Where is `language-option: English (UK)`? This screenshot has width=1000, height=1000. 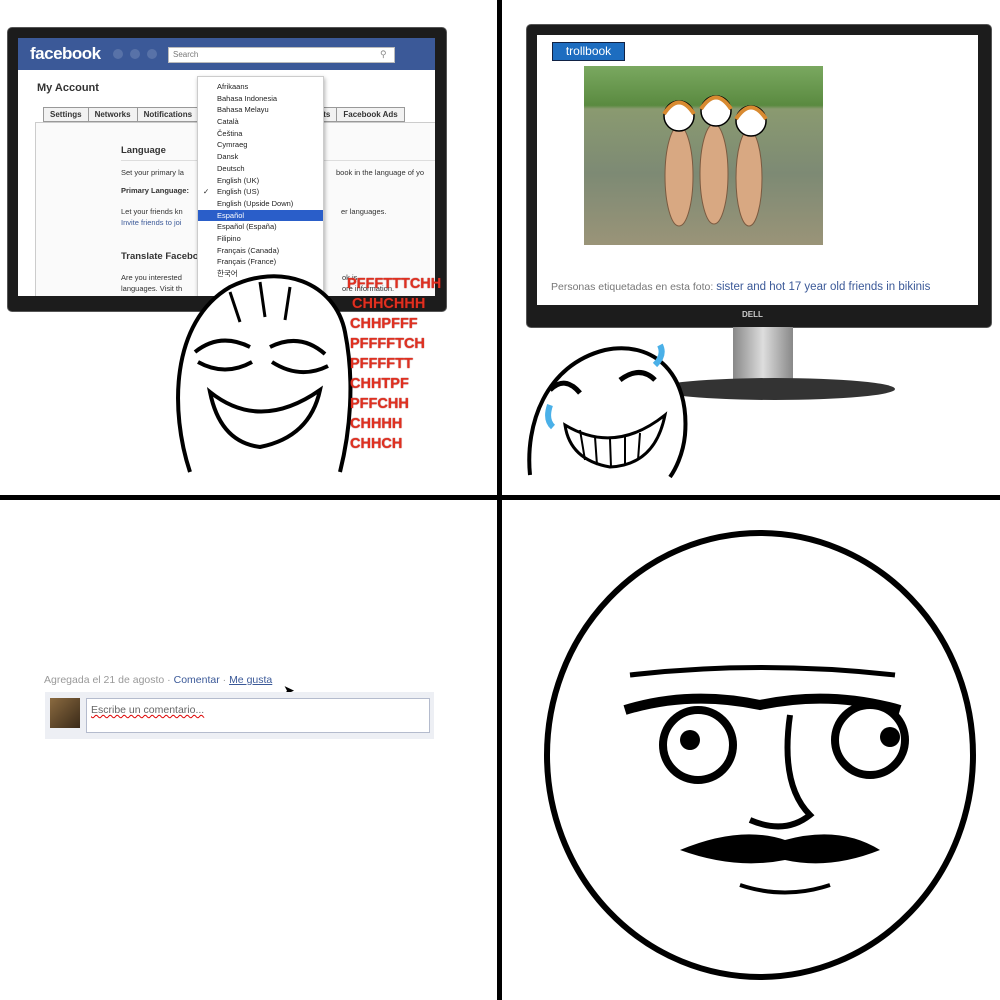 language-option: English (UK) is located at coordinates (260, 181).